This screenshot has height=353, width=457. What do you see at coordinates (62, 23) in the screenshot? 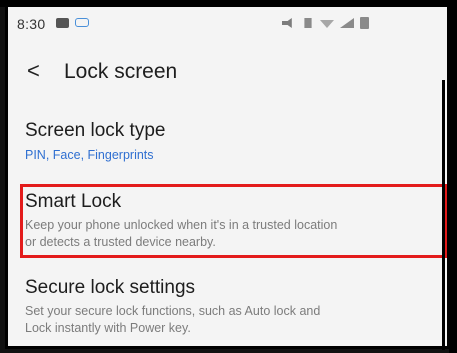
I see `image-icon` at bounding box center [62, 23].